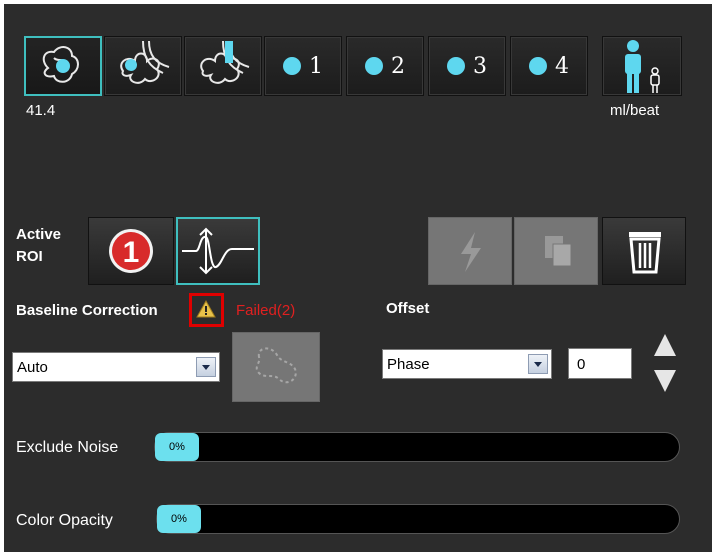 This screenshot has width=714, height=552. What do you see at coordinates (635, 110) in the screenshot?
I see `units-label: ml/beat` at bounding box center [635, 110].